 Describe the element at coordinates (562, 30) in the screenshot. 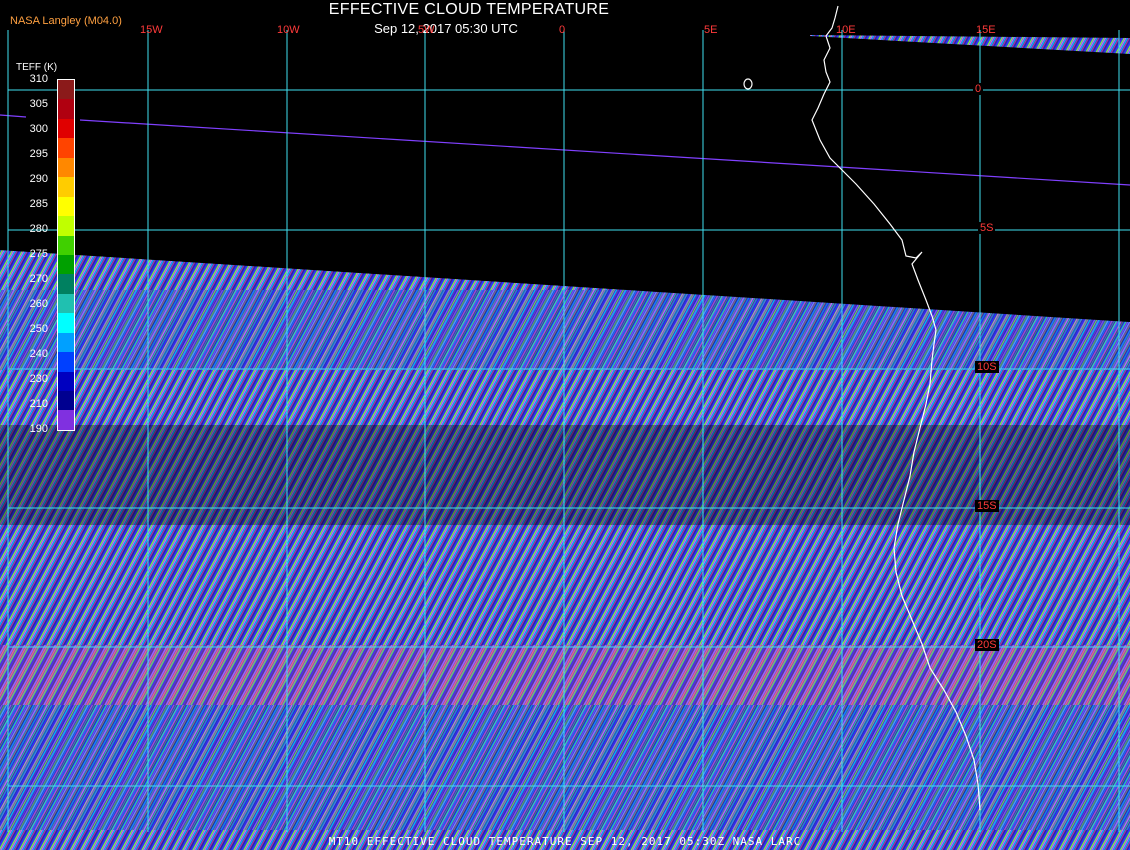

I see `lon-label-0: 0` at that location.